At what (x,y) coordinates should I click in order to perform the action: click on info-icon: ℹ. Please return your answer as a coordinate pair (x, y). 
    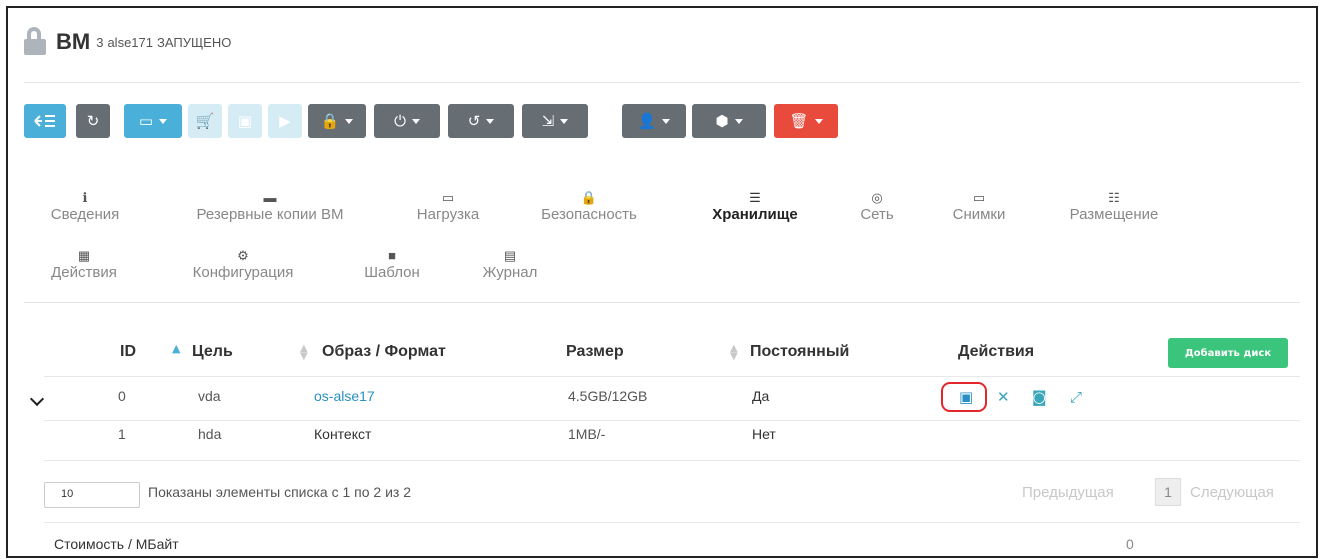
    Looking at the image, I should click on (85, 197).